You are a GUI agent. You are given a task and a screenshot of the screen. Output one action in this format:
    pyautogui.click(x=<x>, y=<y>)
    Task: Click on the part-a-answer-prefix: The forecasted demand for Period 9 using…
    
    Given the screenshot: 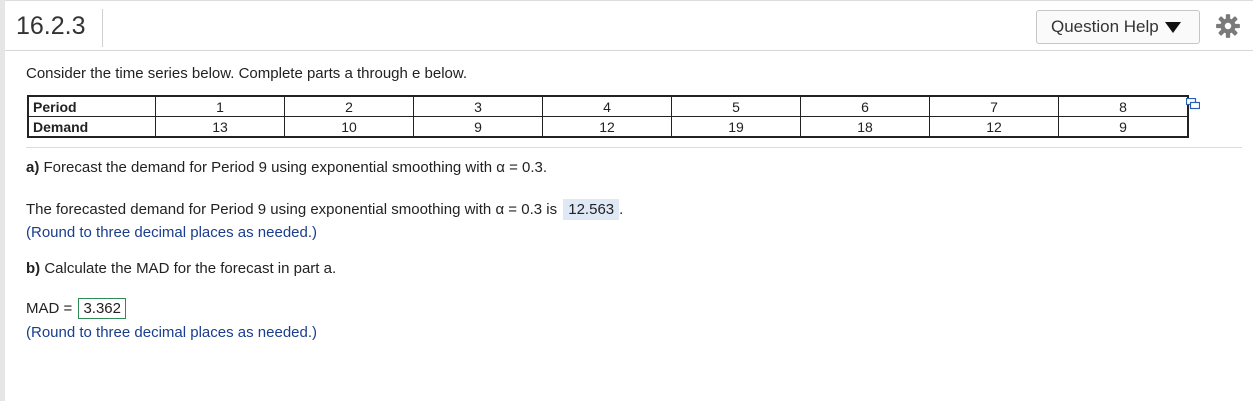 What is the action you would take?
    pyautogui.click(x=259, y=209)
    